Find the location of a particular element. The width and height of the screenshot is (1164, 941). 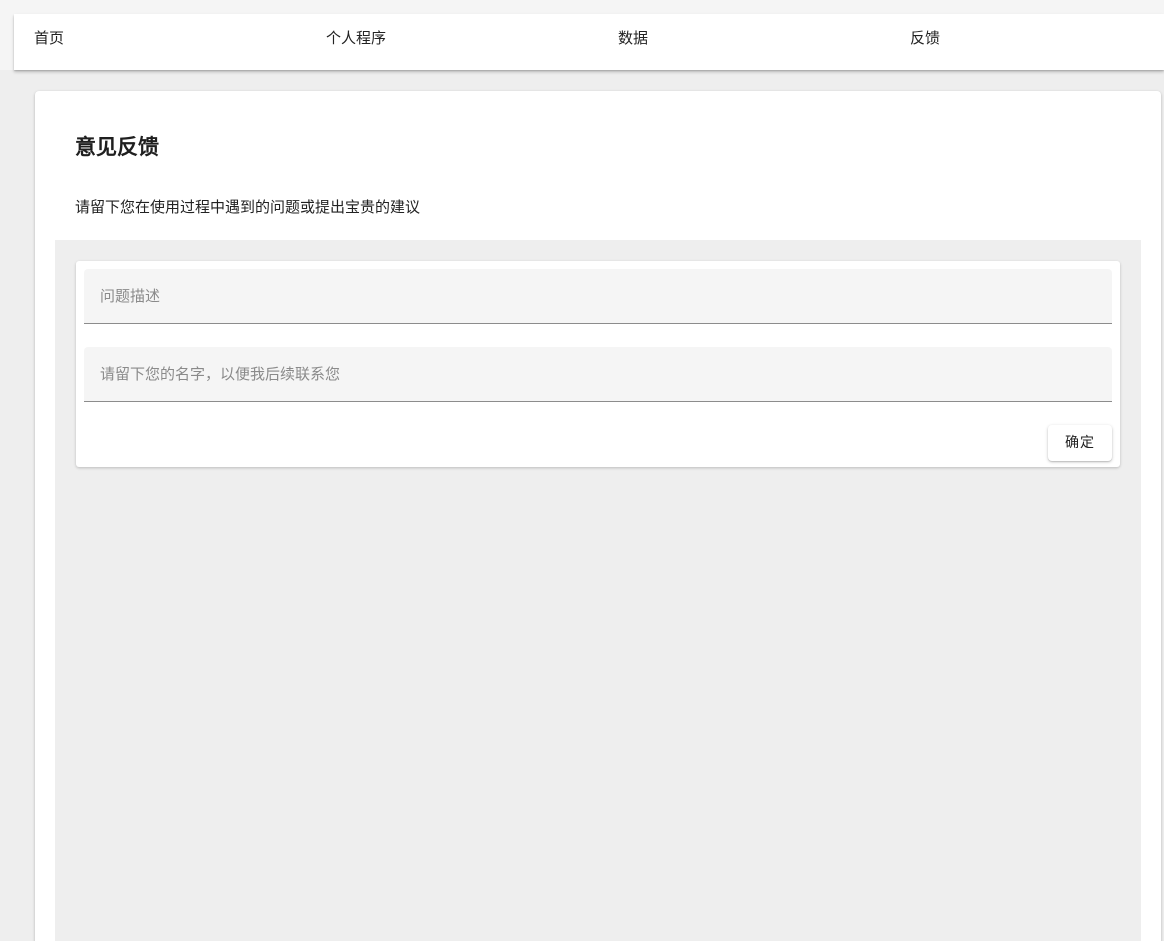

problem-description-field: 问题描述 is located at coordinates (598, 296).